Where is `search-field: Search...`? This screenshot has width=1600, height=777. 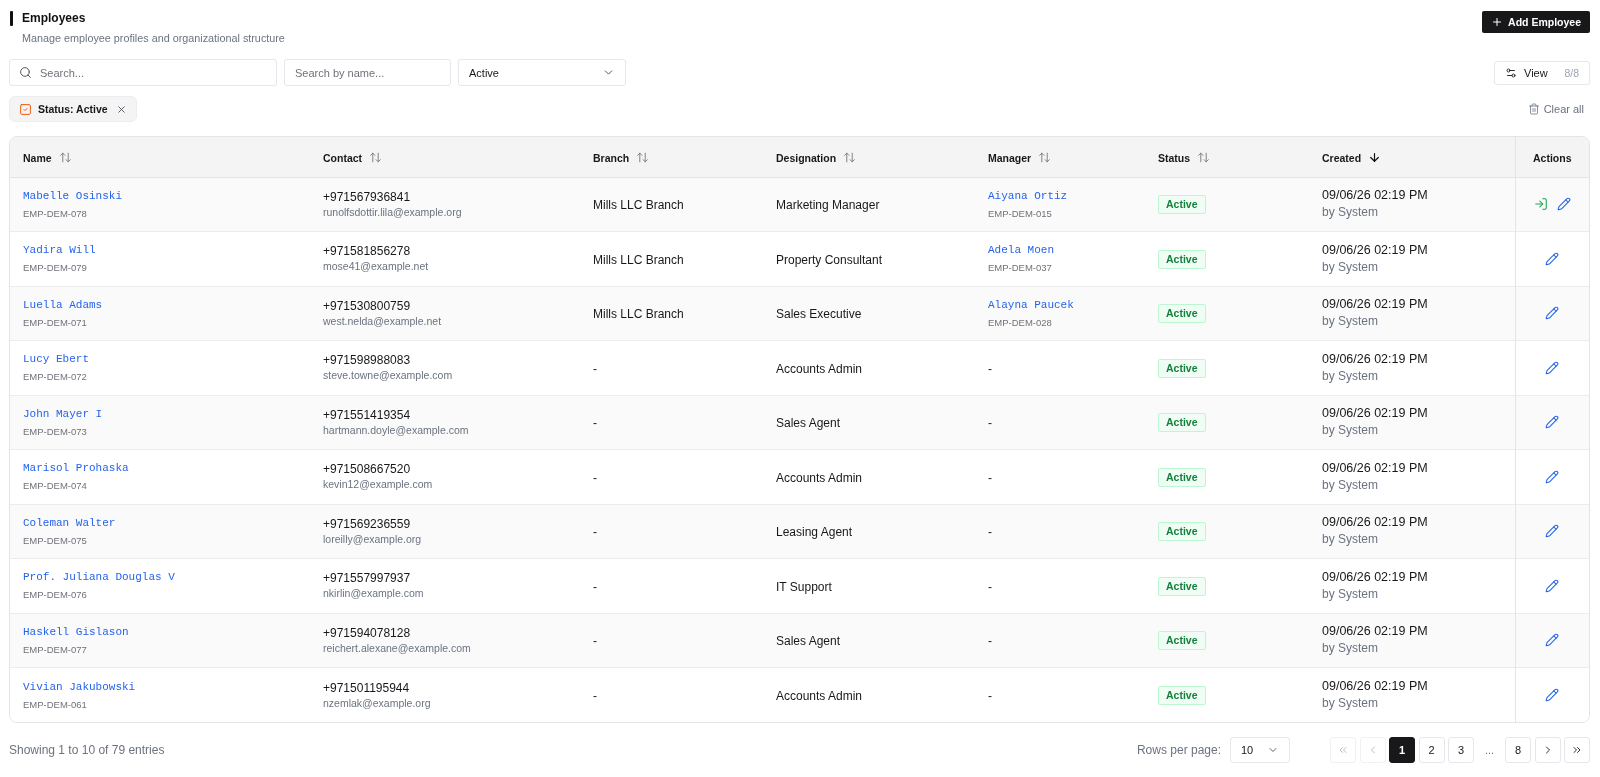 search-field: Search... is located at coordinates (143, 72).